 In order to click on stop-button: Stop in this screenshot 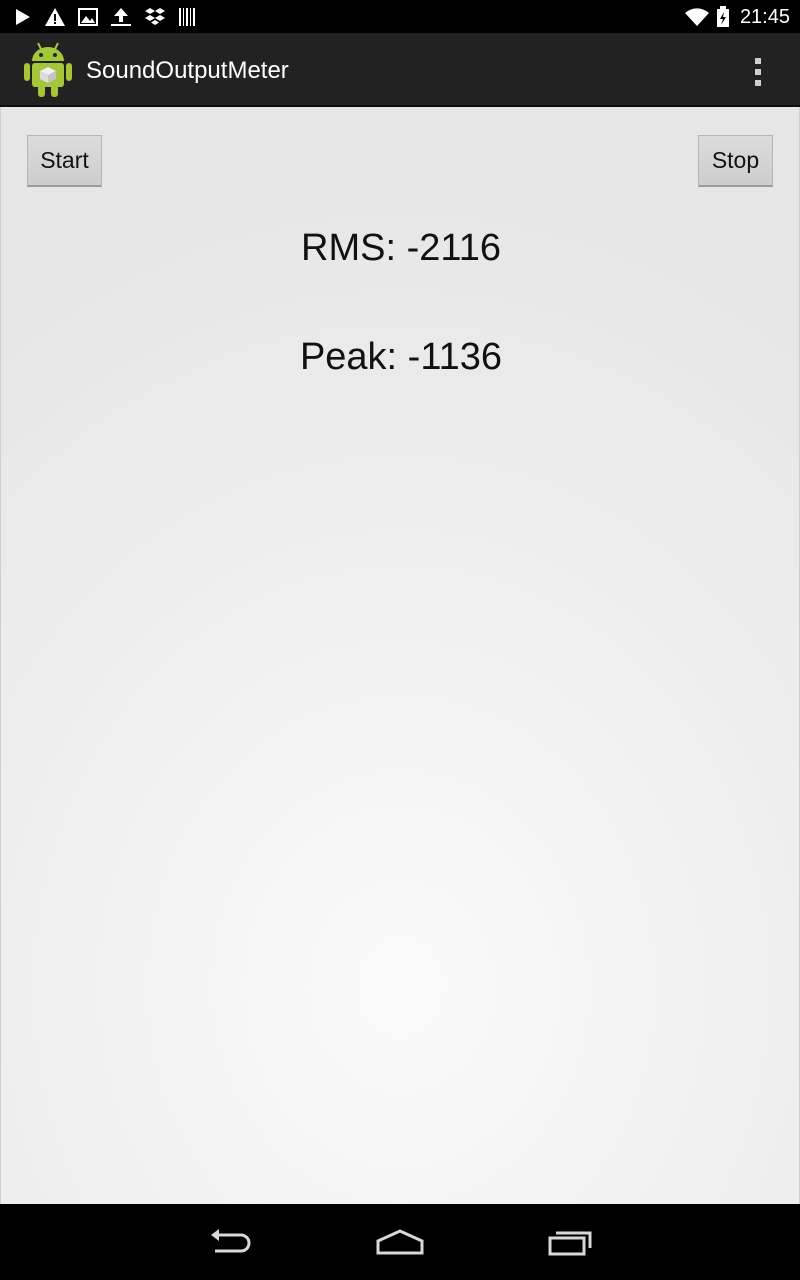, I will do `click(735, 161)`.